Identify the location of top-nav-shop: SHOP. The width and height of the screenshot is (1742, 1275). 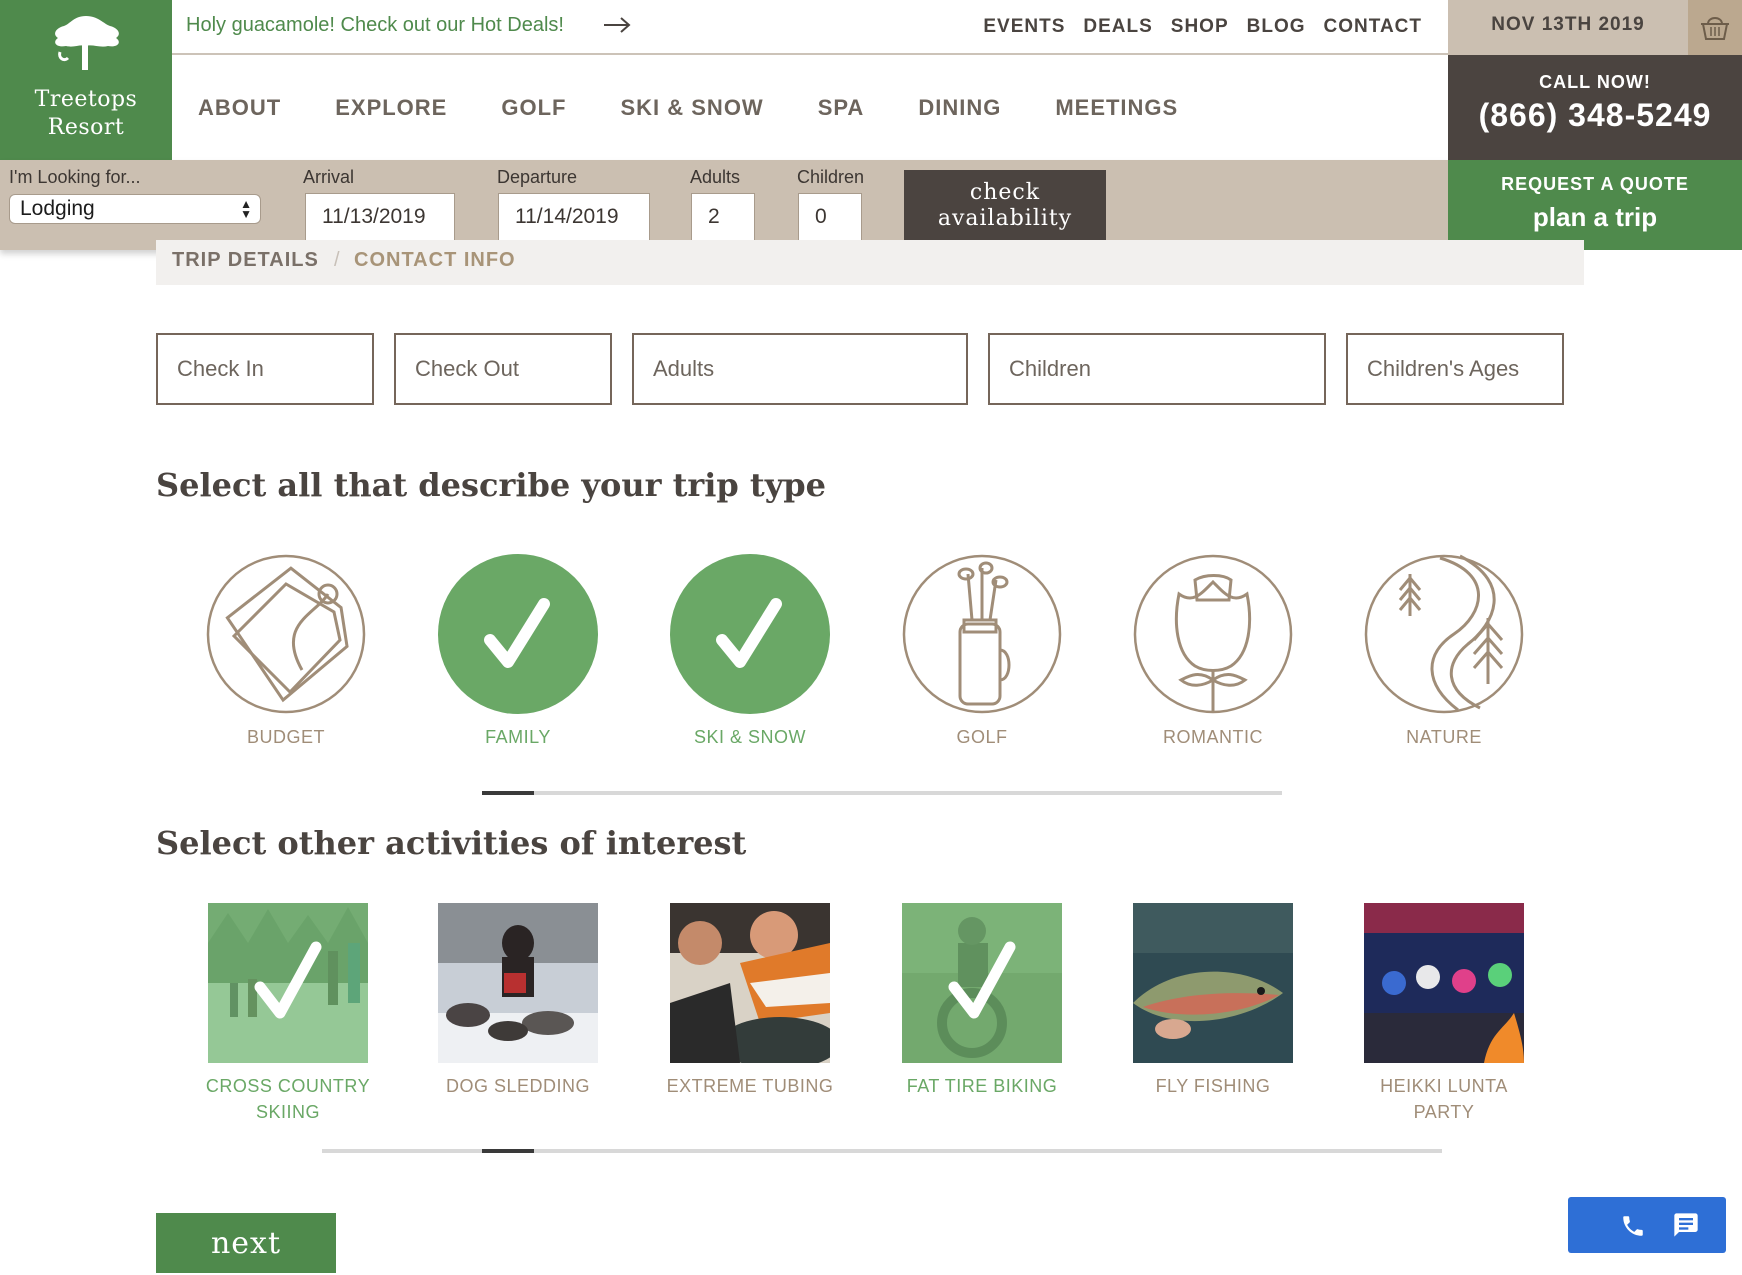
(1200, 27).